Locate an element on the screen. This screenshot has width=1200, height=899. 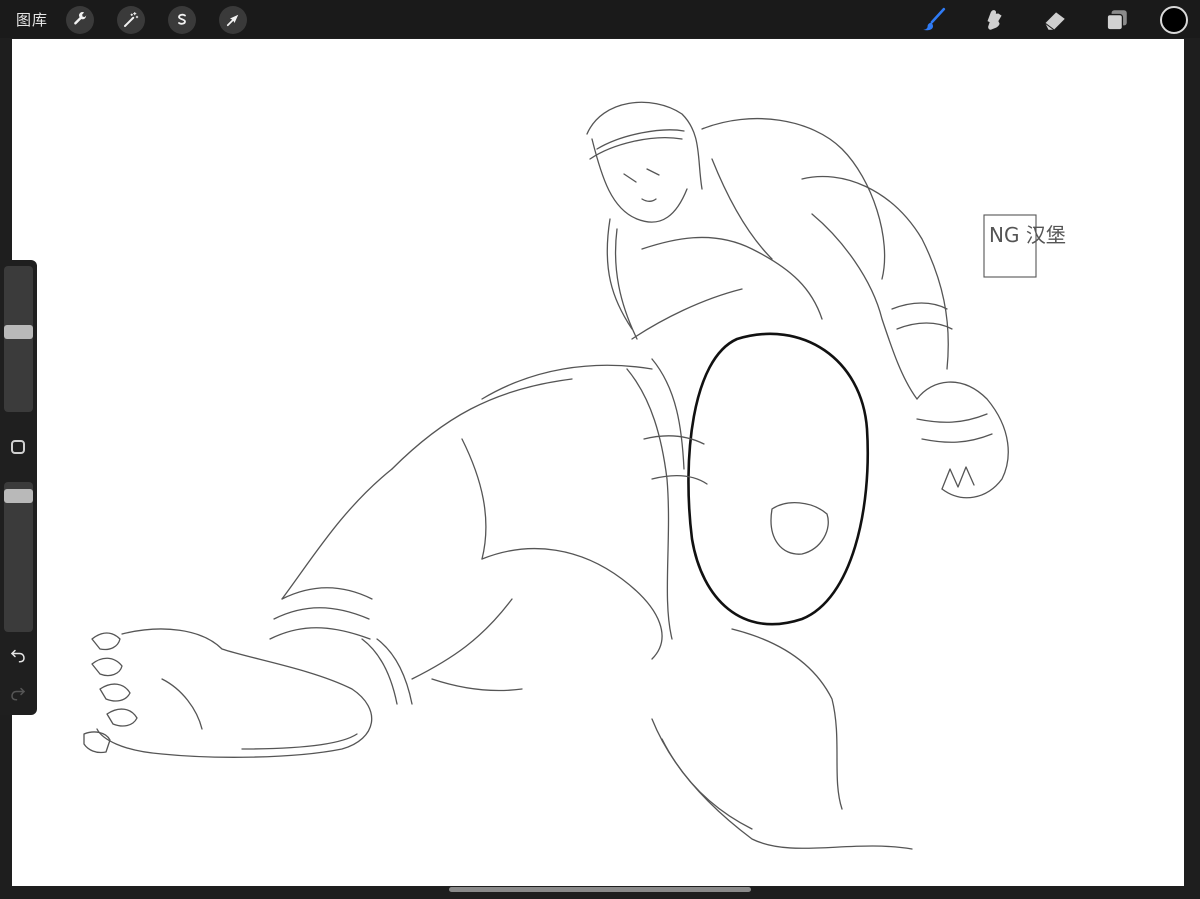
smudge-button is located at coordinates (994, 20).